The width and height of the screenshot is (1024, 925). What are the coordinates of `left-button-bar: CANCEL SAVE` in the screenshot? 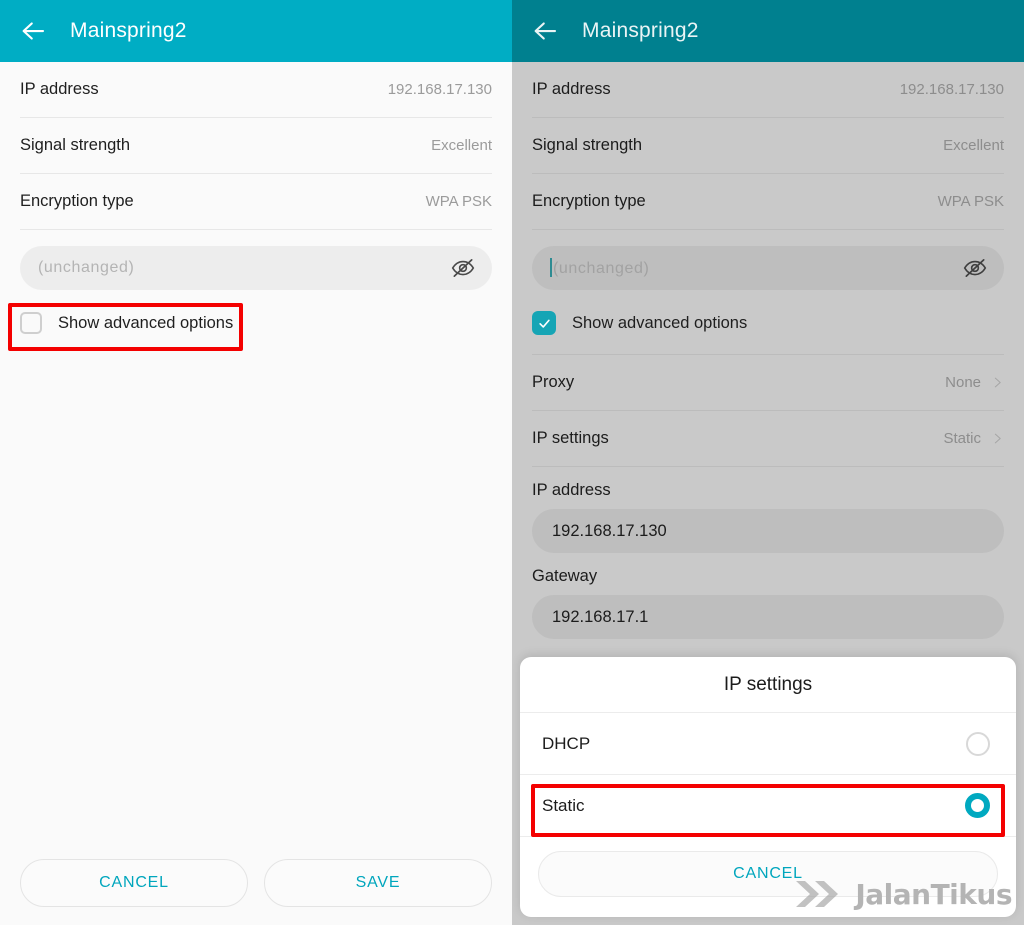 It's located at (256, 883).